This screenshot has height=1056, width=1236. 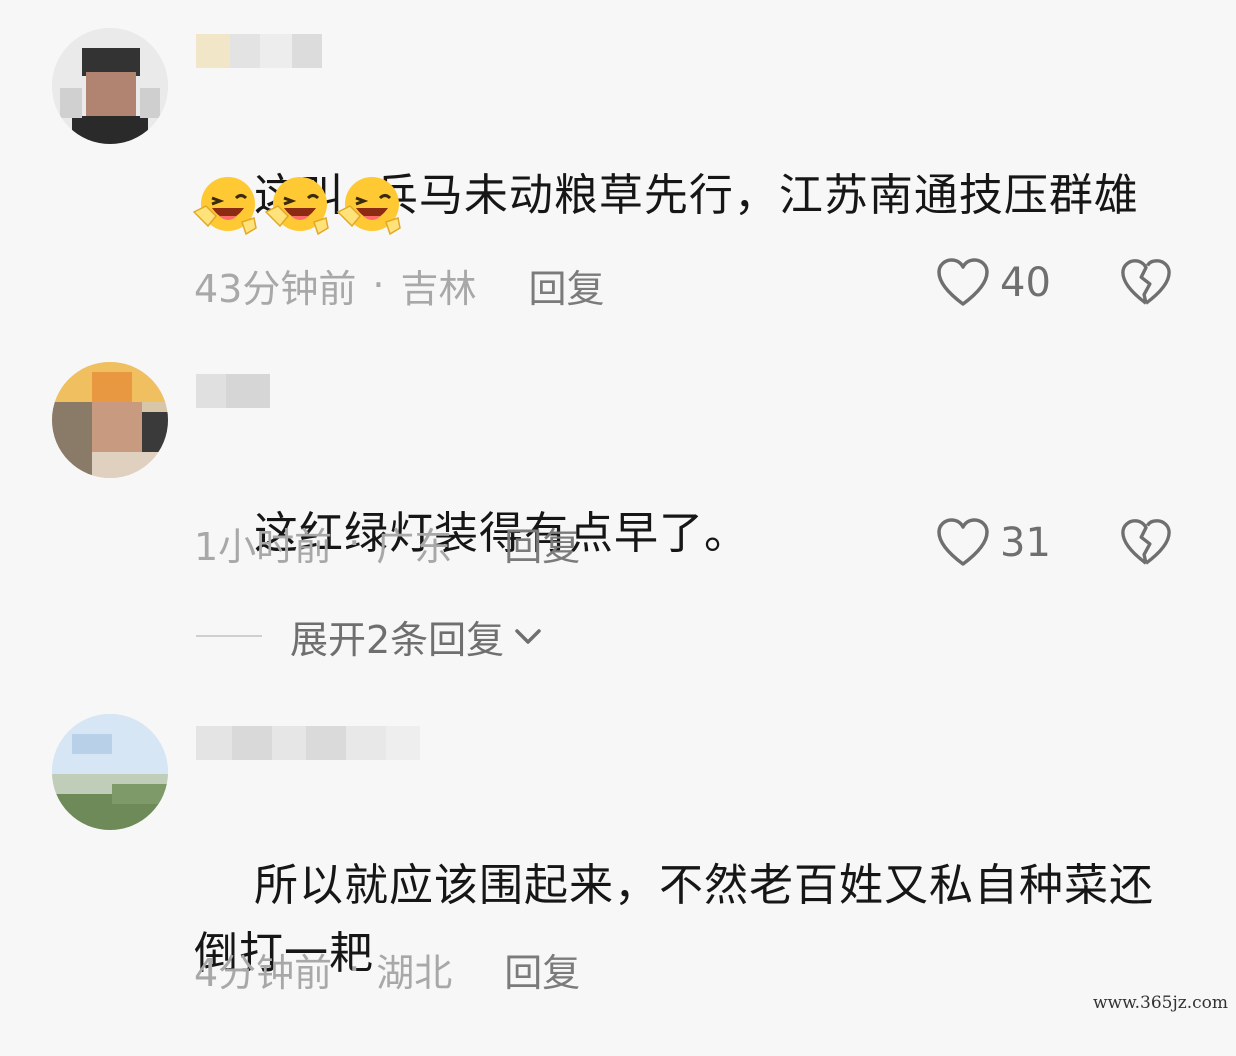 What do you see at coordinates (414, 546) in the screenshot?
I see `location: 广东` at bounding box center [414, 546].